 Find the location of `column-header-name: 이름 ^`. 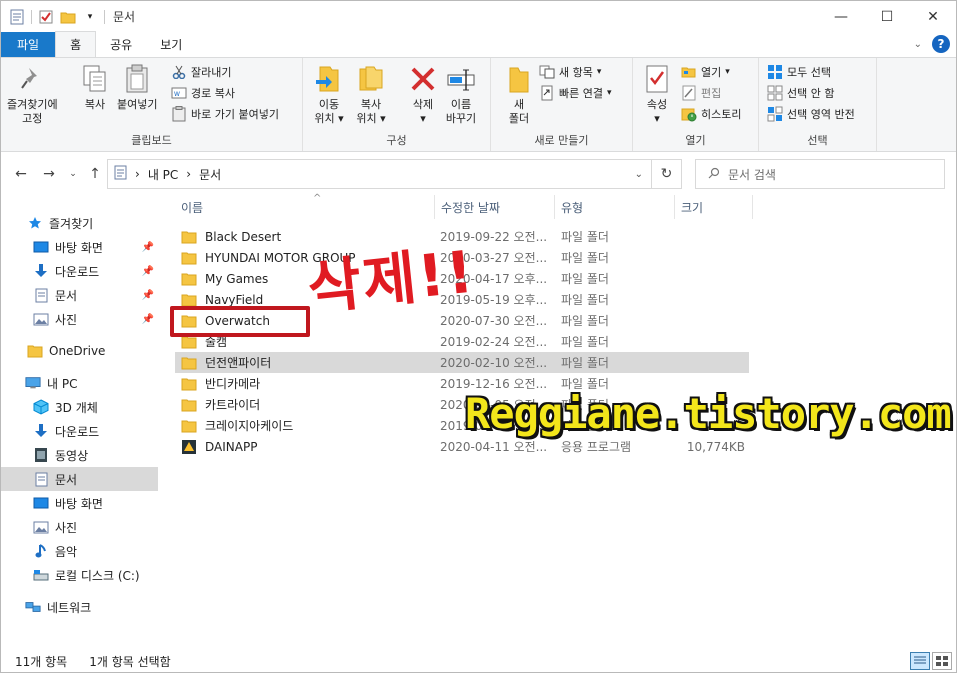

column-header-name: 이름 ^ is located at coordinates (305, 206).